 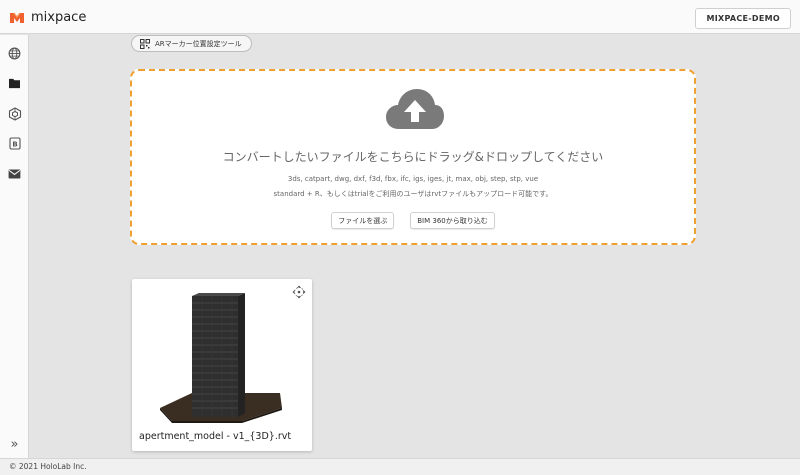 I want to click on model-file-name: apertment_model - v1_{3D}.rvt, so click(x=215, y=436).